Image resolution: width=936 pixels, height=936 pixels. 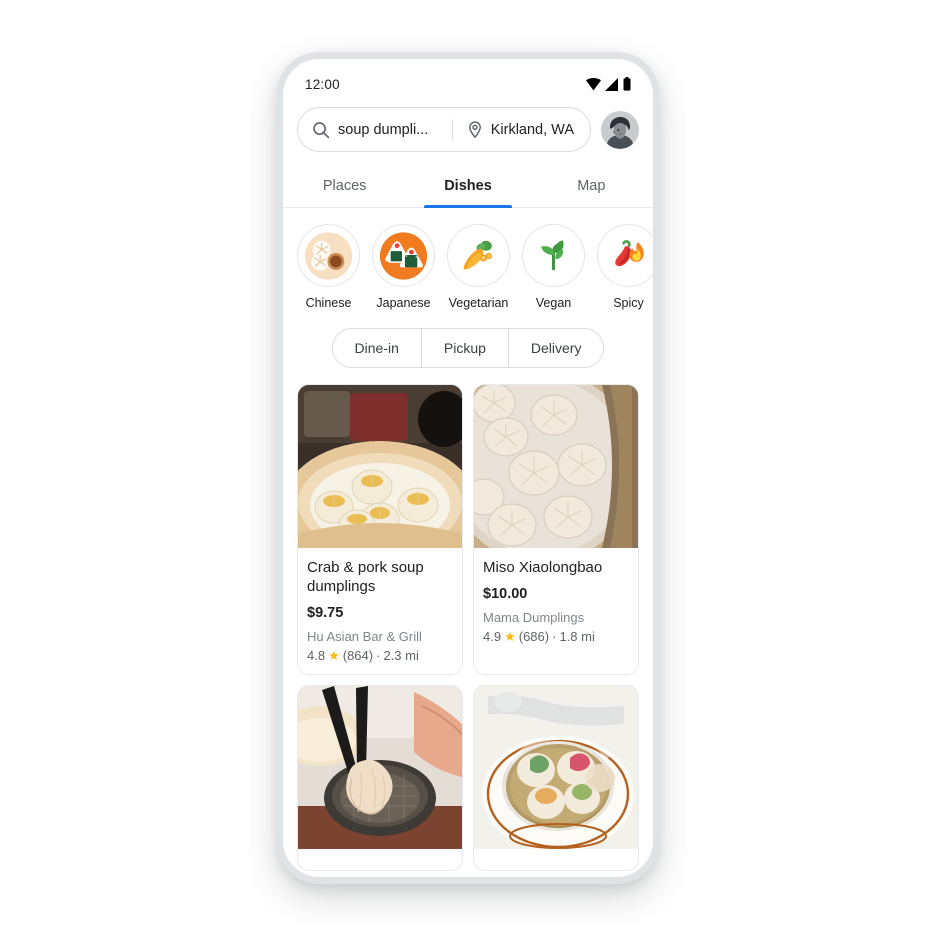 I want to click on search-bar: soup dumpli... Kirkland, WA, so click(x=444, y=129).